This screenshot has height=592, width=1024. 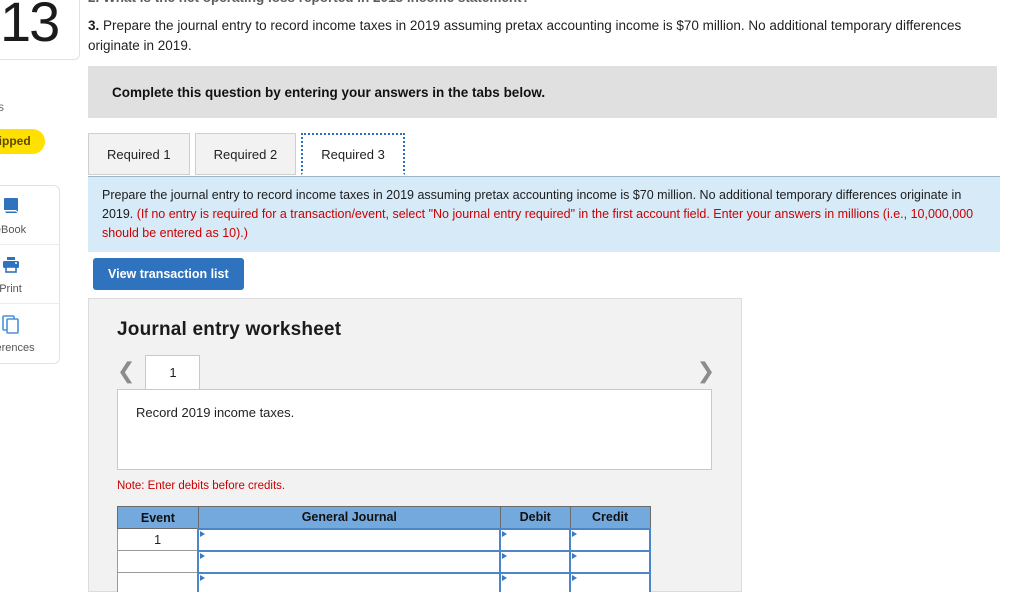 What do you see at coordinates (158, 539) in the screenshot?
I see `cell-event-1: 1` at bounding box center [158, 539].